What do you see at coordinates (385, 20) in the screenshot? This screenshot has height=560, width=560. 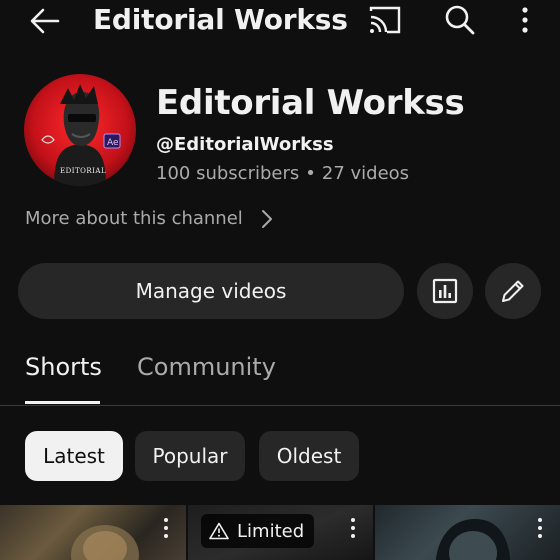 I see `cast-icon` at bounding box center [385, 20].